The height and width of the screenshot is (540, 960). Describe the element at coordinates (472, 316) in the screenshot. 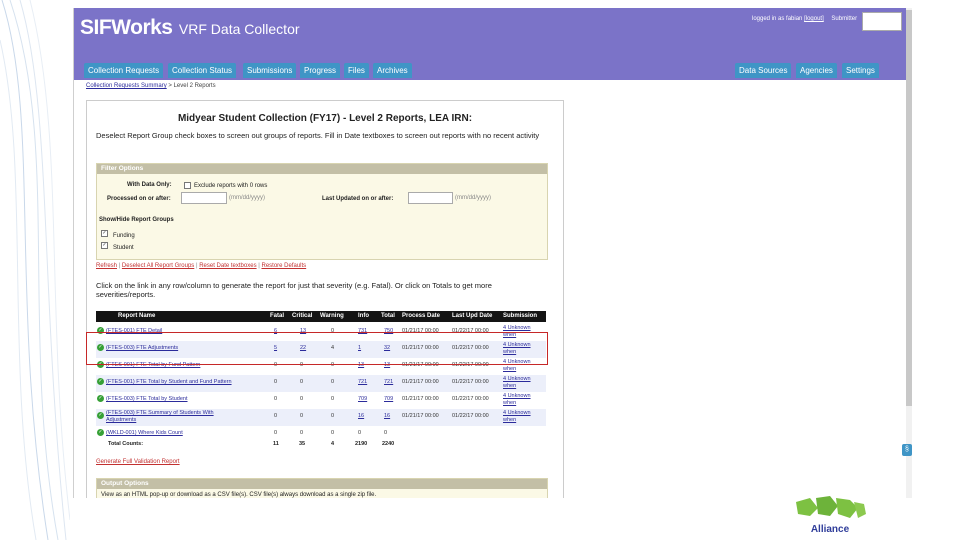

I see `col-last-upd-date: Last Upd Date` at that location.